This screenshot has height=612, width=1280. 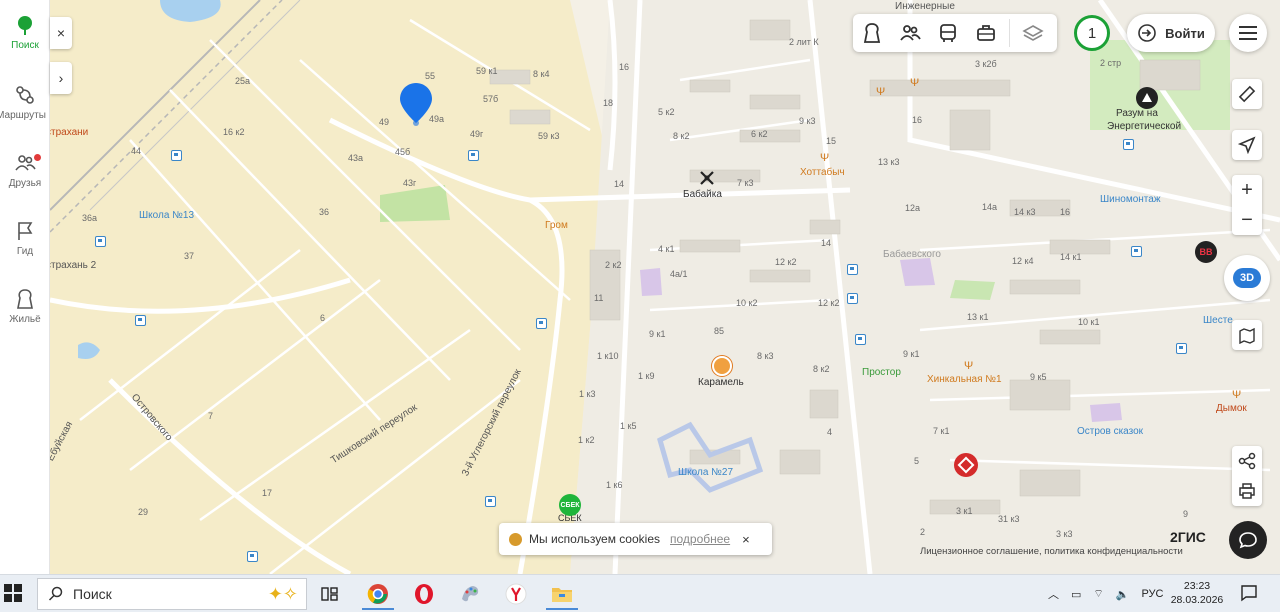 What do you see at coordinates (25, 319) in the screenshot?
I see `sidebar-item-label: Жильё` at bounding box center [25, 319].